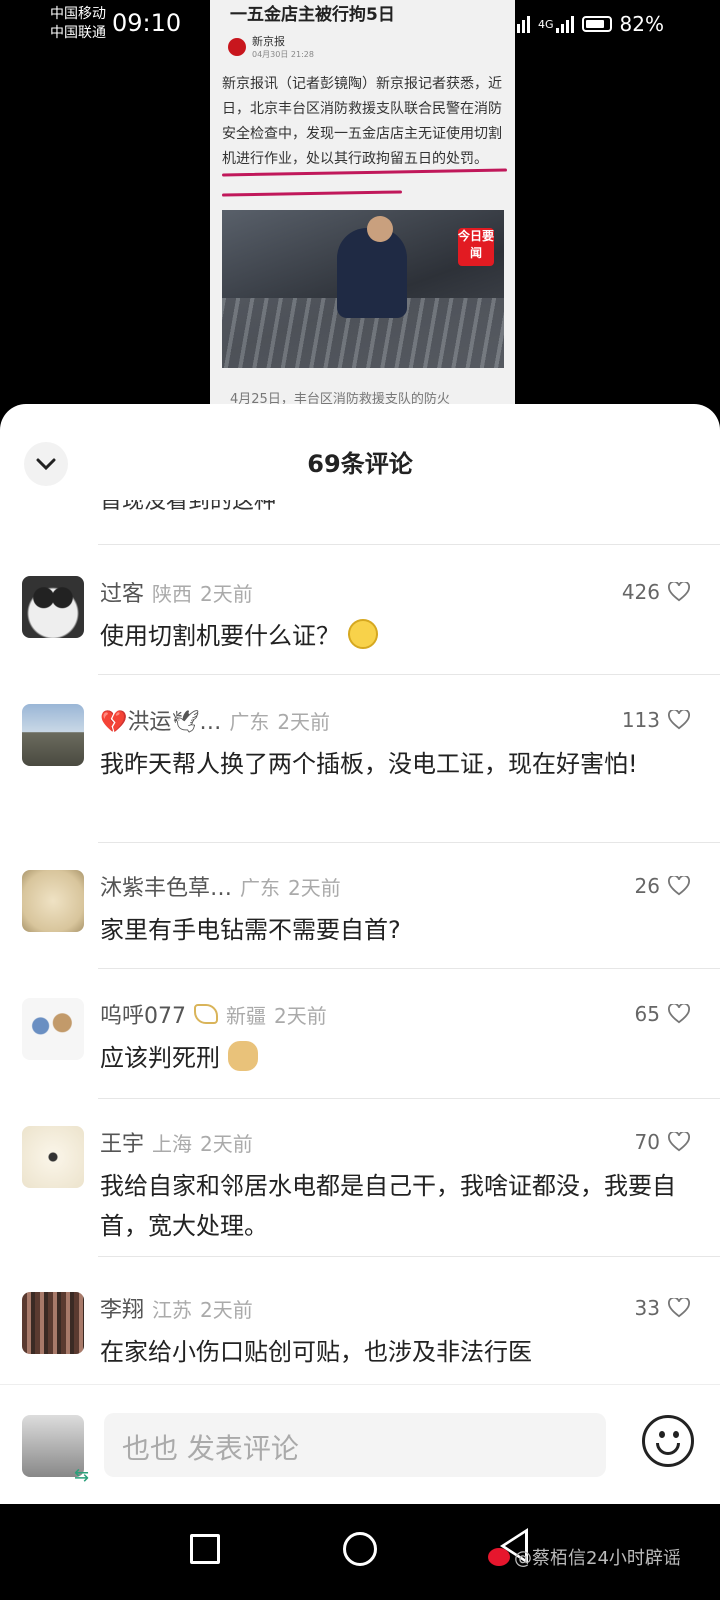 The width and height of the screenshot is (720, 1600). I want to click on like-button: 70, so click(662, 1142).